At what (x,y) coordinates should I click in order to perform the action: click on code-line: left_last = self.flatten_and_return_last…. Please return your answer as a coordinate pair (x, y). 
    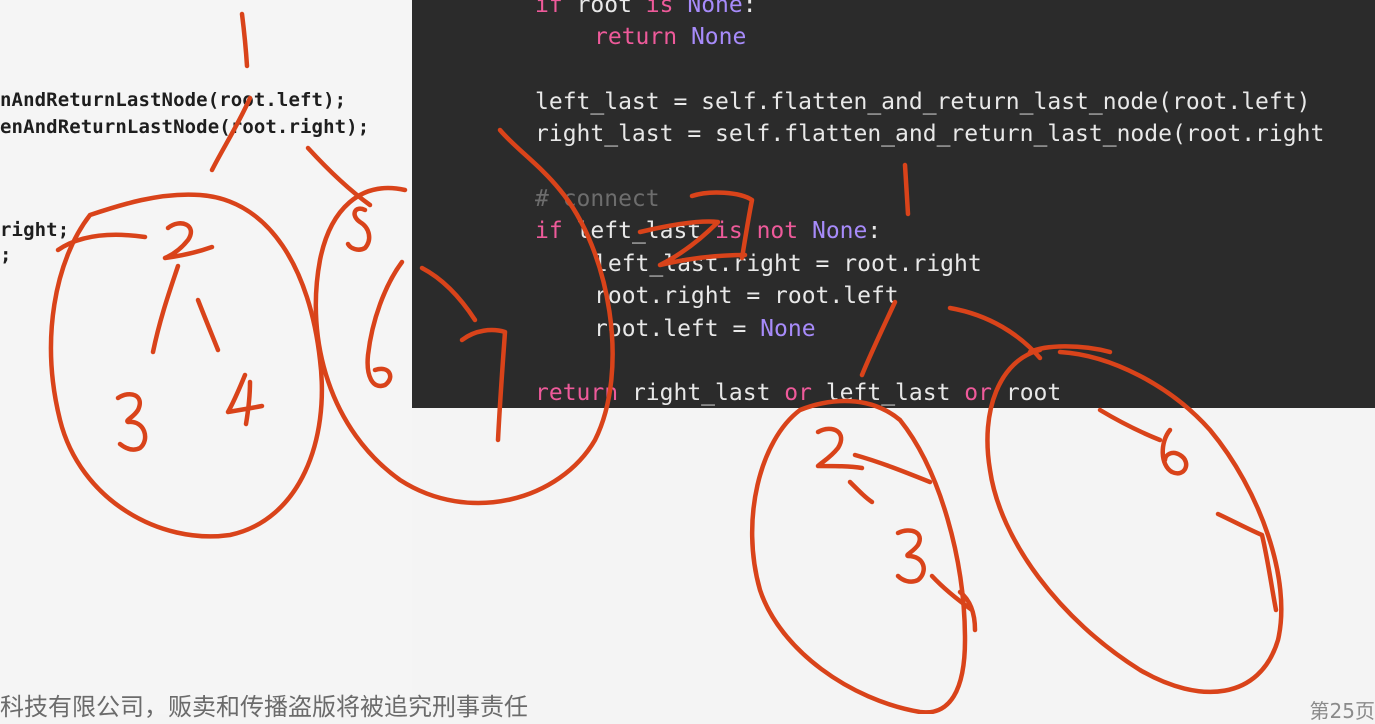
    Looking at the image, I should click on (922, 102).